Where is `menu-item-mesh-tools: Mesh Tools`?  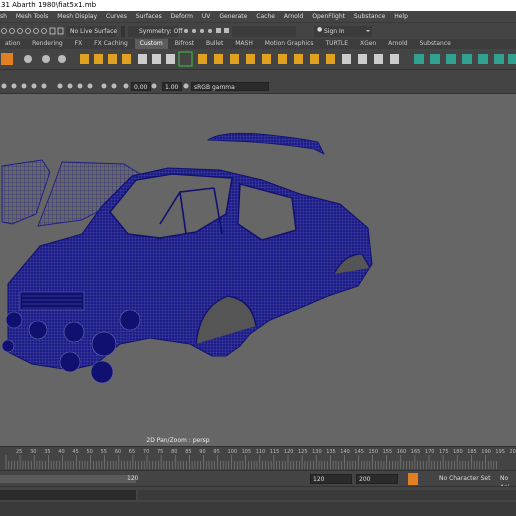
menu-item-mesh-tools: Mesh Tools is located at coordinates (32, 16).